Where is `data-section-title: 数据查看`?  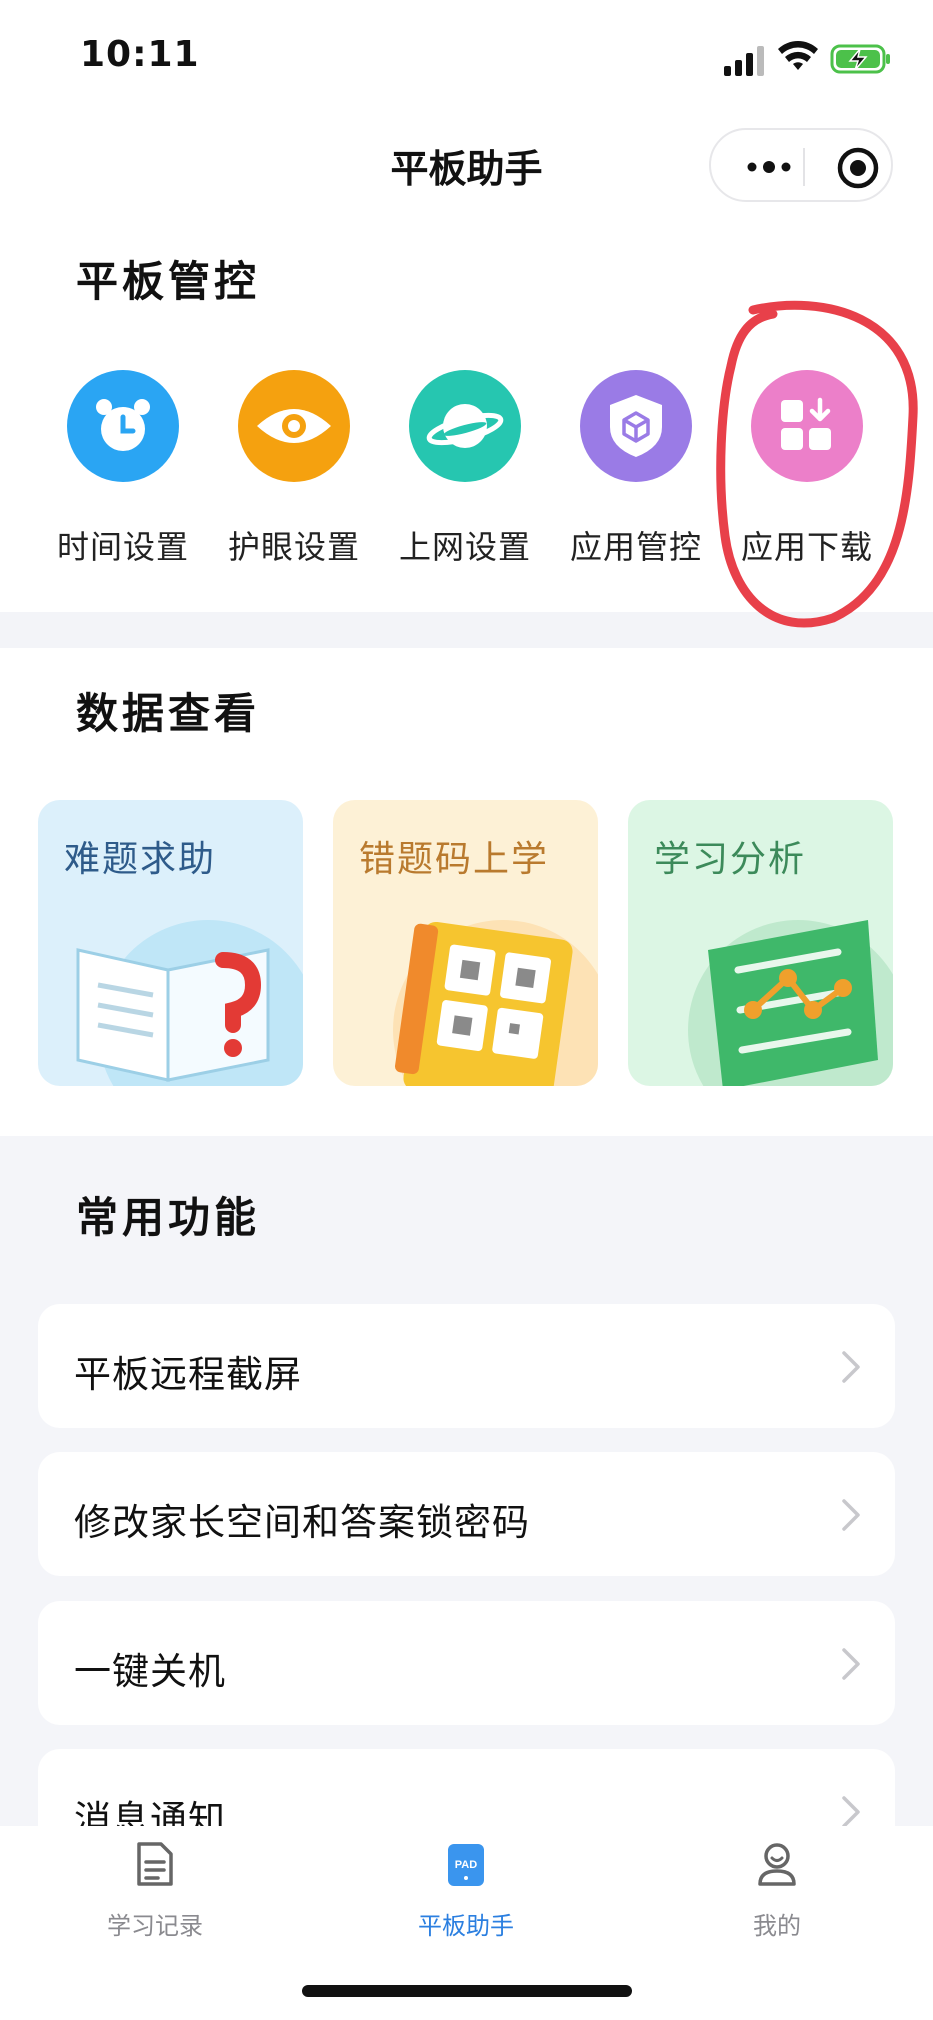
data-section-title: 数据查看 is located at coordinates (168, 713).